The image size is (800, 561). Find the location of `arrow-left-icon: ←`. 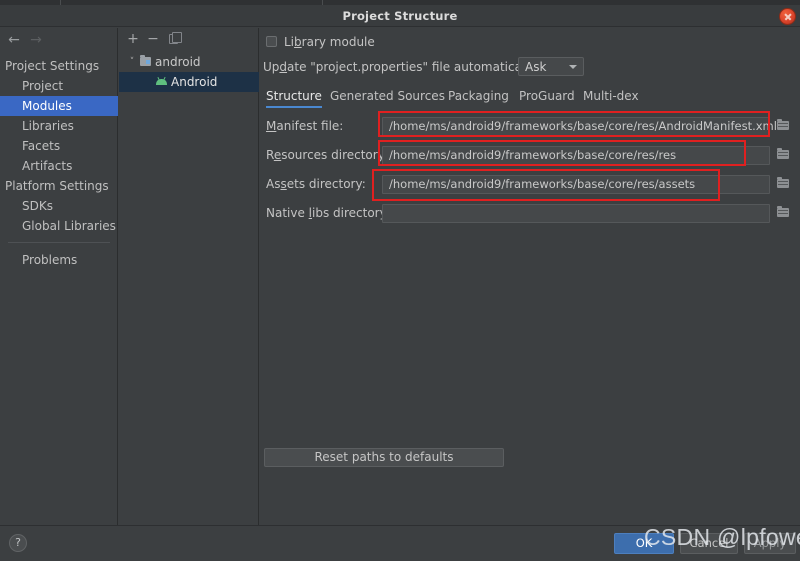

arrow-left-icon: ← is located at coordinates (14, 40).